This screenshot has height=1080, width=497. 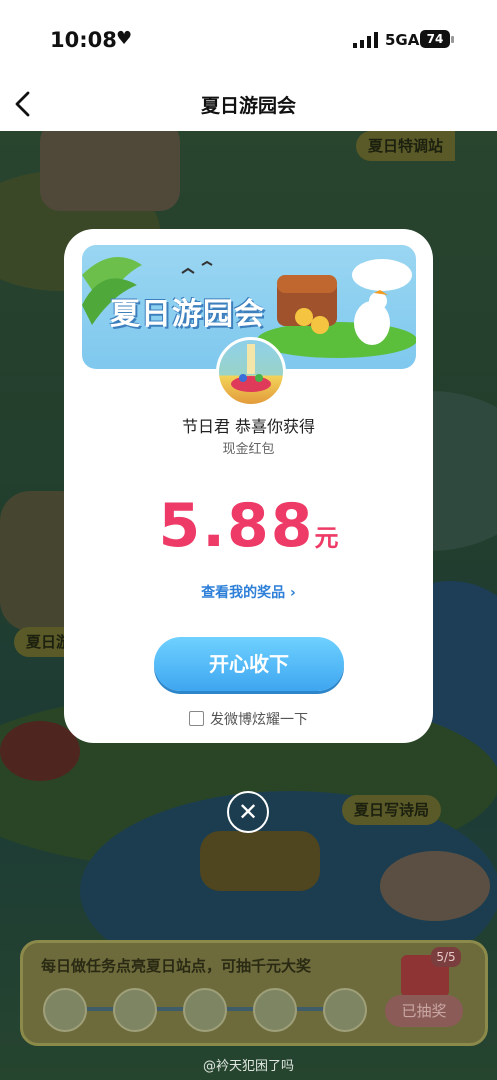 I want to click on share-label: 发微博炫耀一下, so click(x=259, y=720).